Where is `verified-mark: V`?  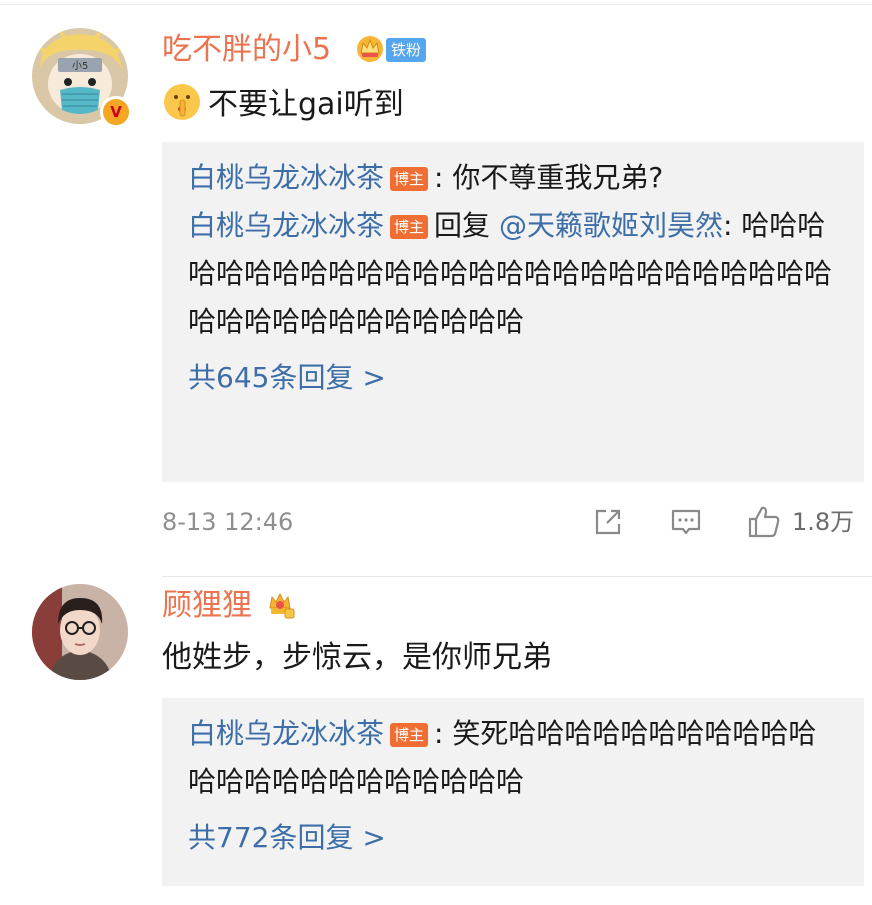
verified-mark: V is located at coordinates (116, 112).